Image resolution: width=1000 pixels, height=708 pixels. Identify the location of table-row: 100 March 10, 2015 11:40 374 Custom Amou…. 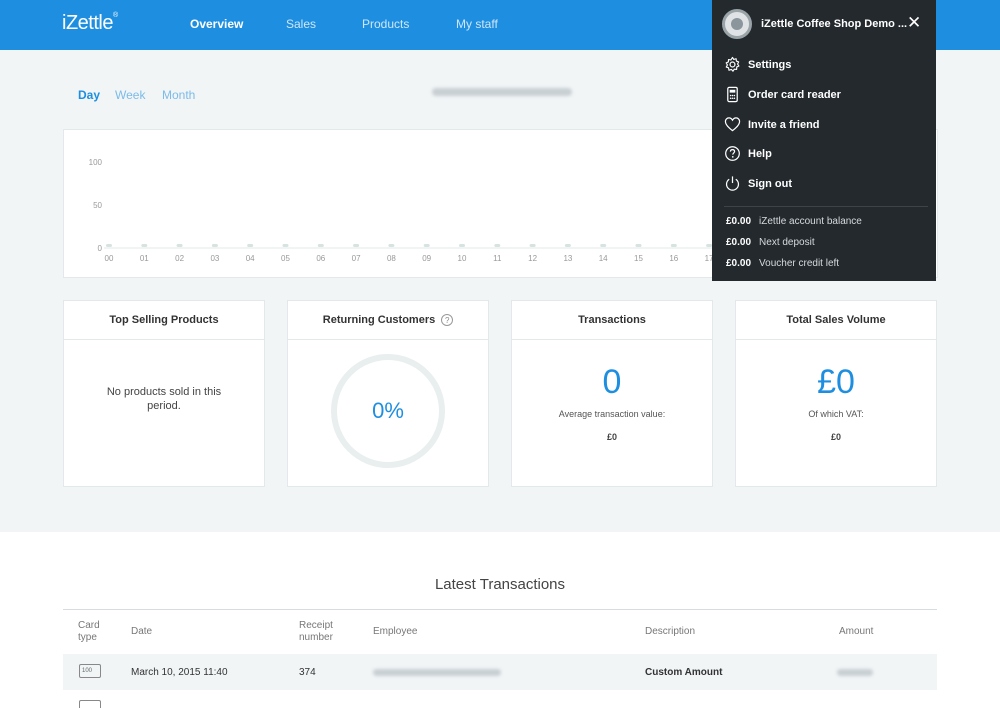
(500, 672).